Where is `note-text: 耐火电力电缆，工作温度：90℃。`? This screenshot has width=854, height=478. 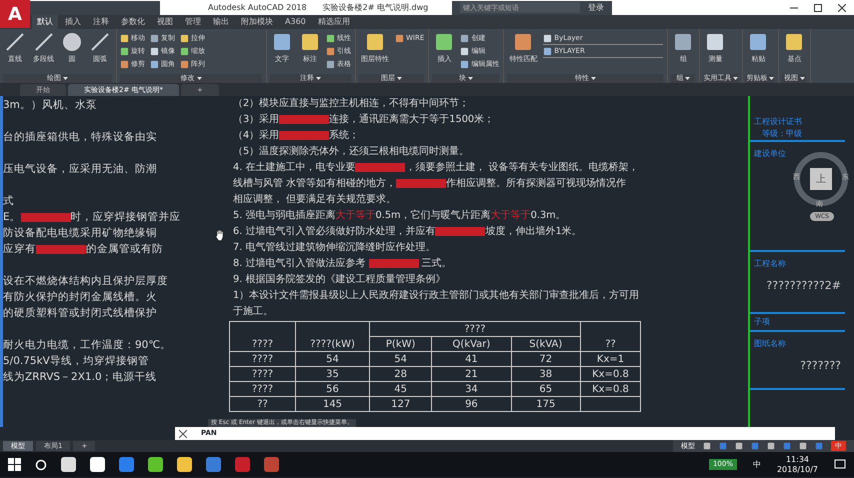 note-text: 耐火电力电缆，工作温度：90℃。 is located at coordinates (87, 345).